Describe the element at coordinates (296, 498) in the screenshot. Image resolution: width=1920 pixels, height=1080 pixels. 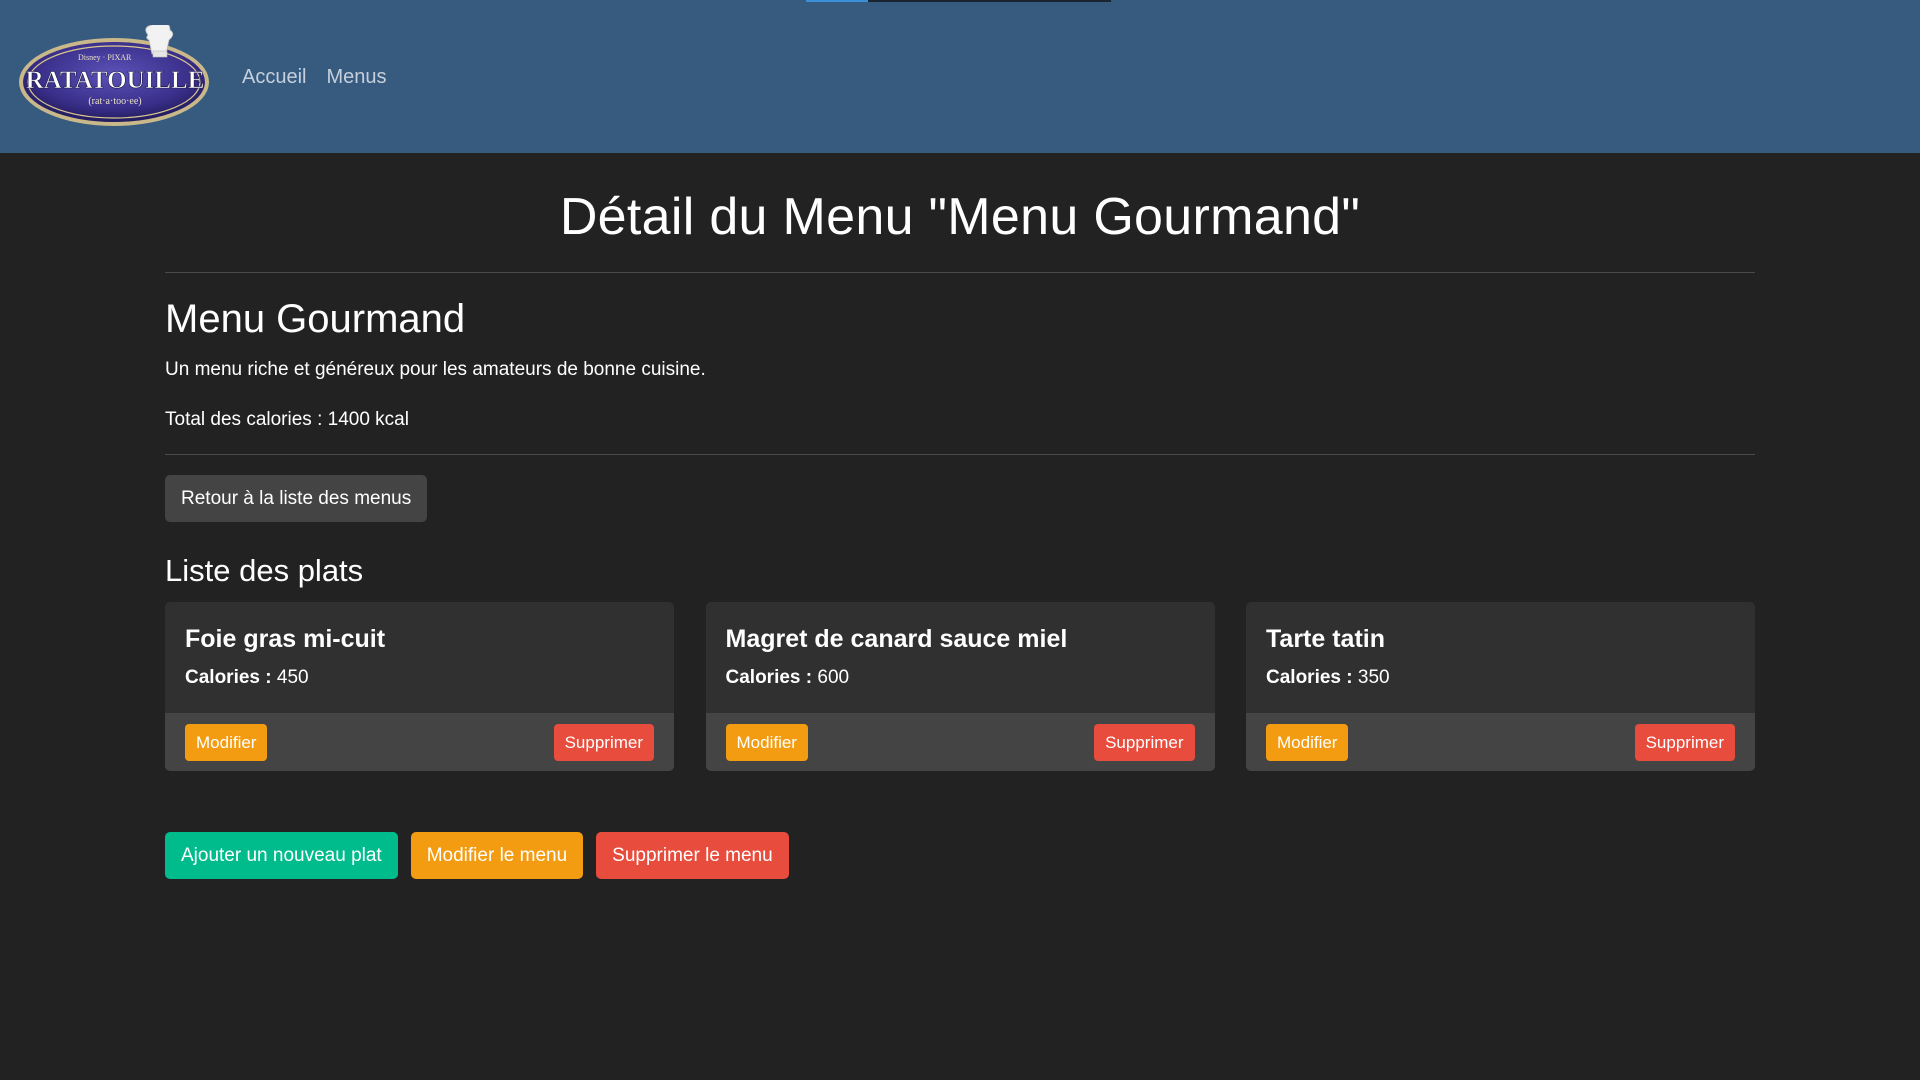
I see `back-to-menus-button: Retour à la liste des menus` at that location.